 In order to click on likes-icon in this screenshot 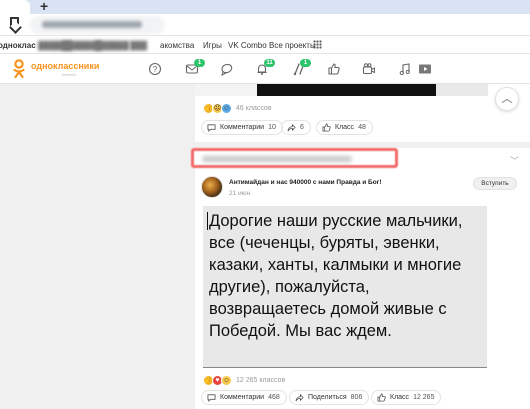, I will do `click(335, 70)`.